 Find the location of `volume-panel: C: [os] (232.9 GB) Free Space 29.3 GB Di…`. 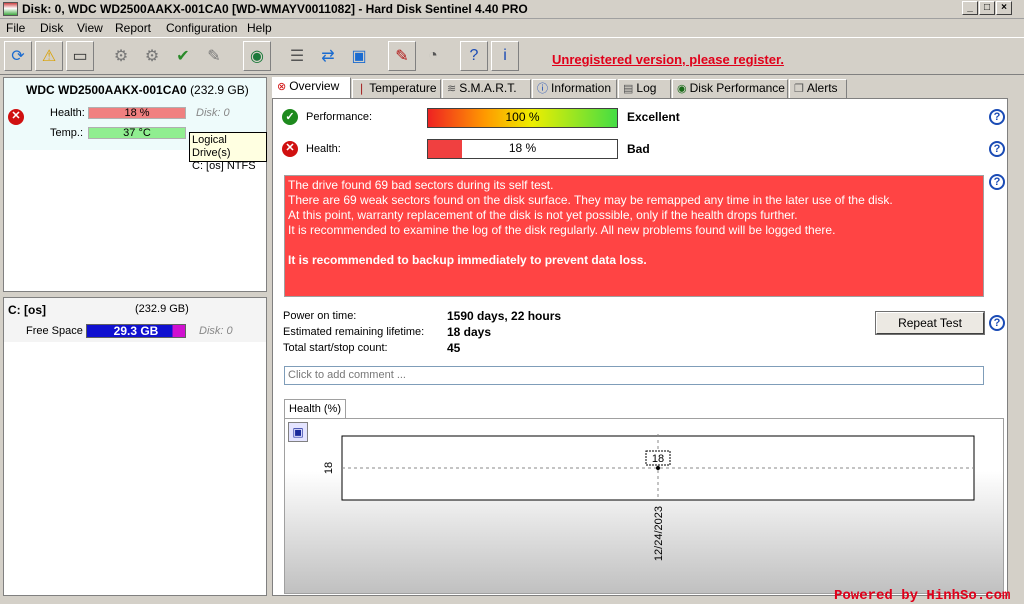

volume-panel: C: [os] (232.9 GB) Free Space 29.3 GB Di… is located at coordinates (135, 446).